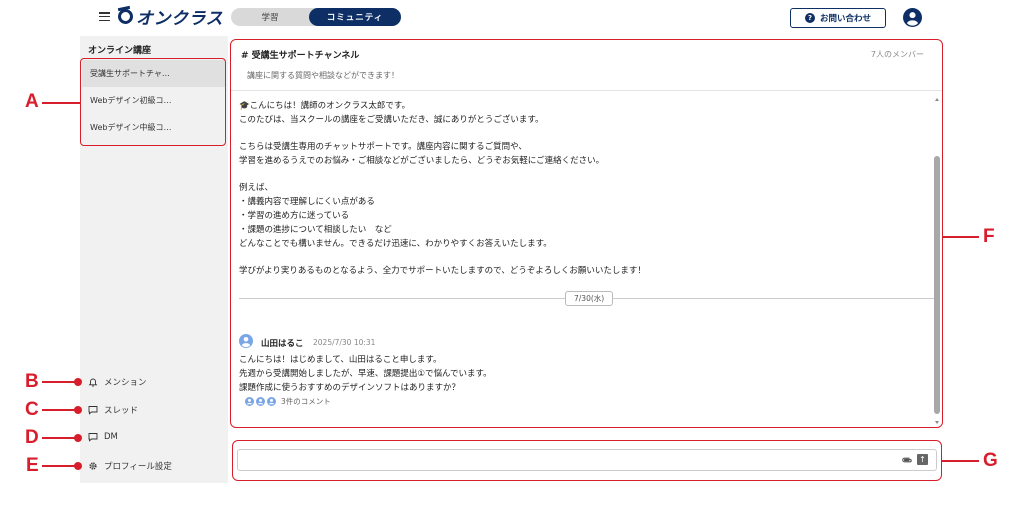  Describe the element at coordinates (395, 244) in the screenshot. I see `pinned-message-line: どんなことでも構いません。できるだけ迅速に、わかりやすくお答えいたします。` at that location.